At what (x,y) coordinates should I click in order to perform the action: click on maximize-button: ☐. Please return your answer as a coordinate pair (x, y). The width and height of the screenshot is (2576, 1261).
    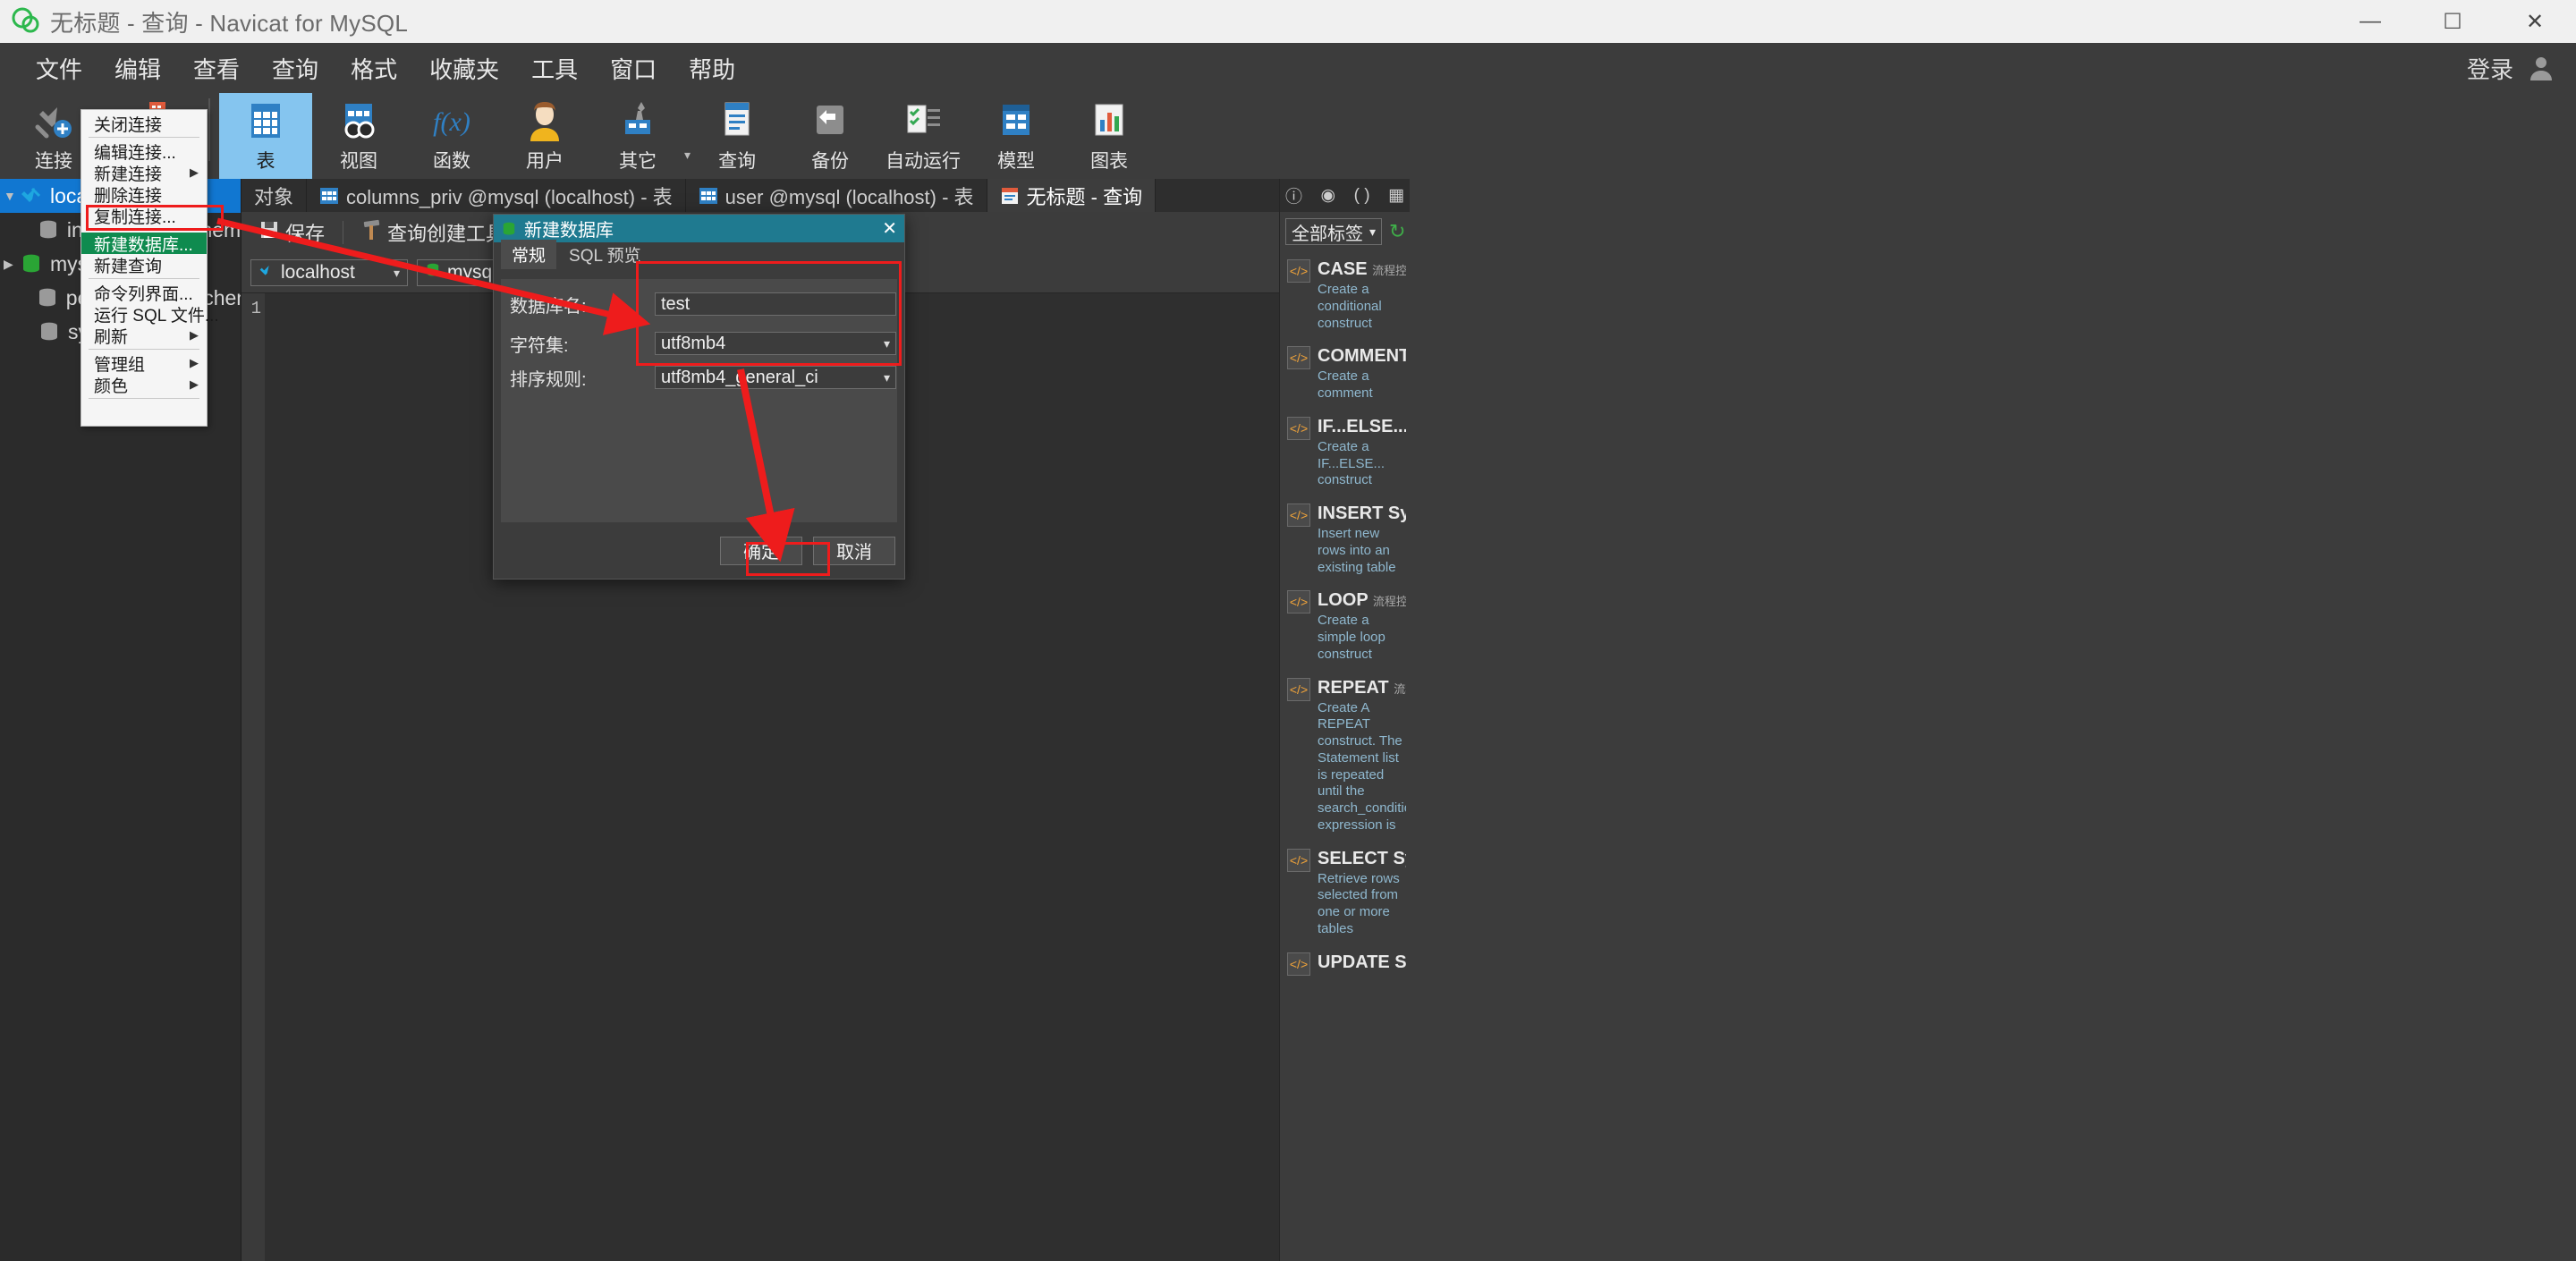
    Looking at the image, I should click on (2452, 21).